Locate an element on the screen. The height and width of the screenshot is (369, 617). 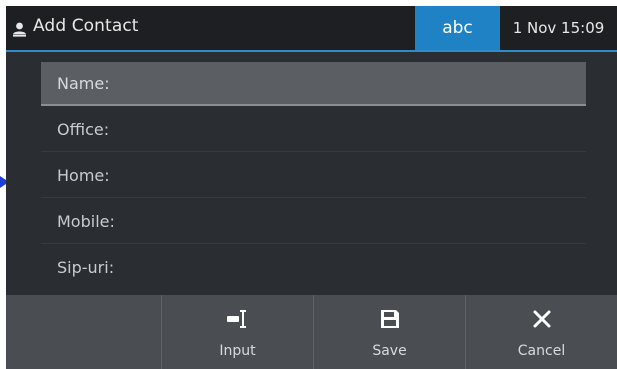
mobile-field-label: Mobile: is located at coordinates (86, 221).